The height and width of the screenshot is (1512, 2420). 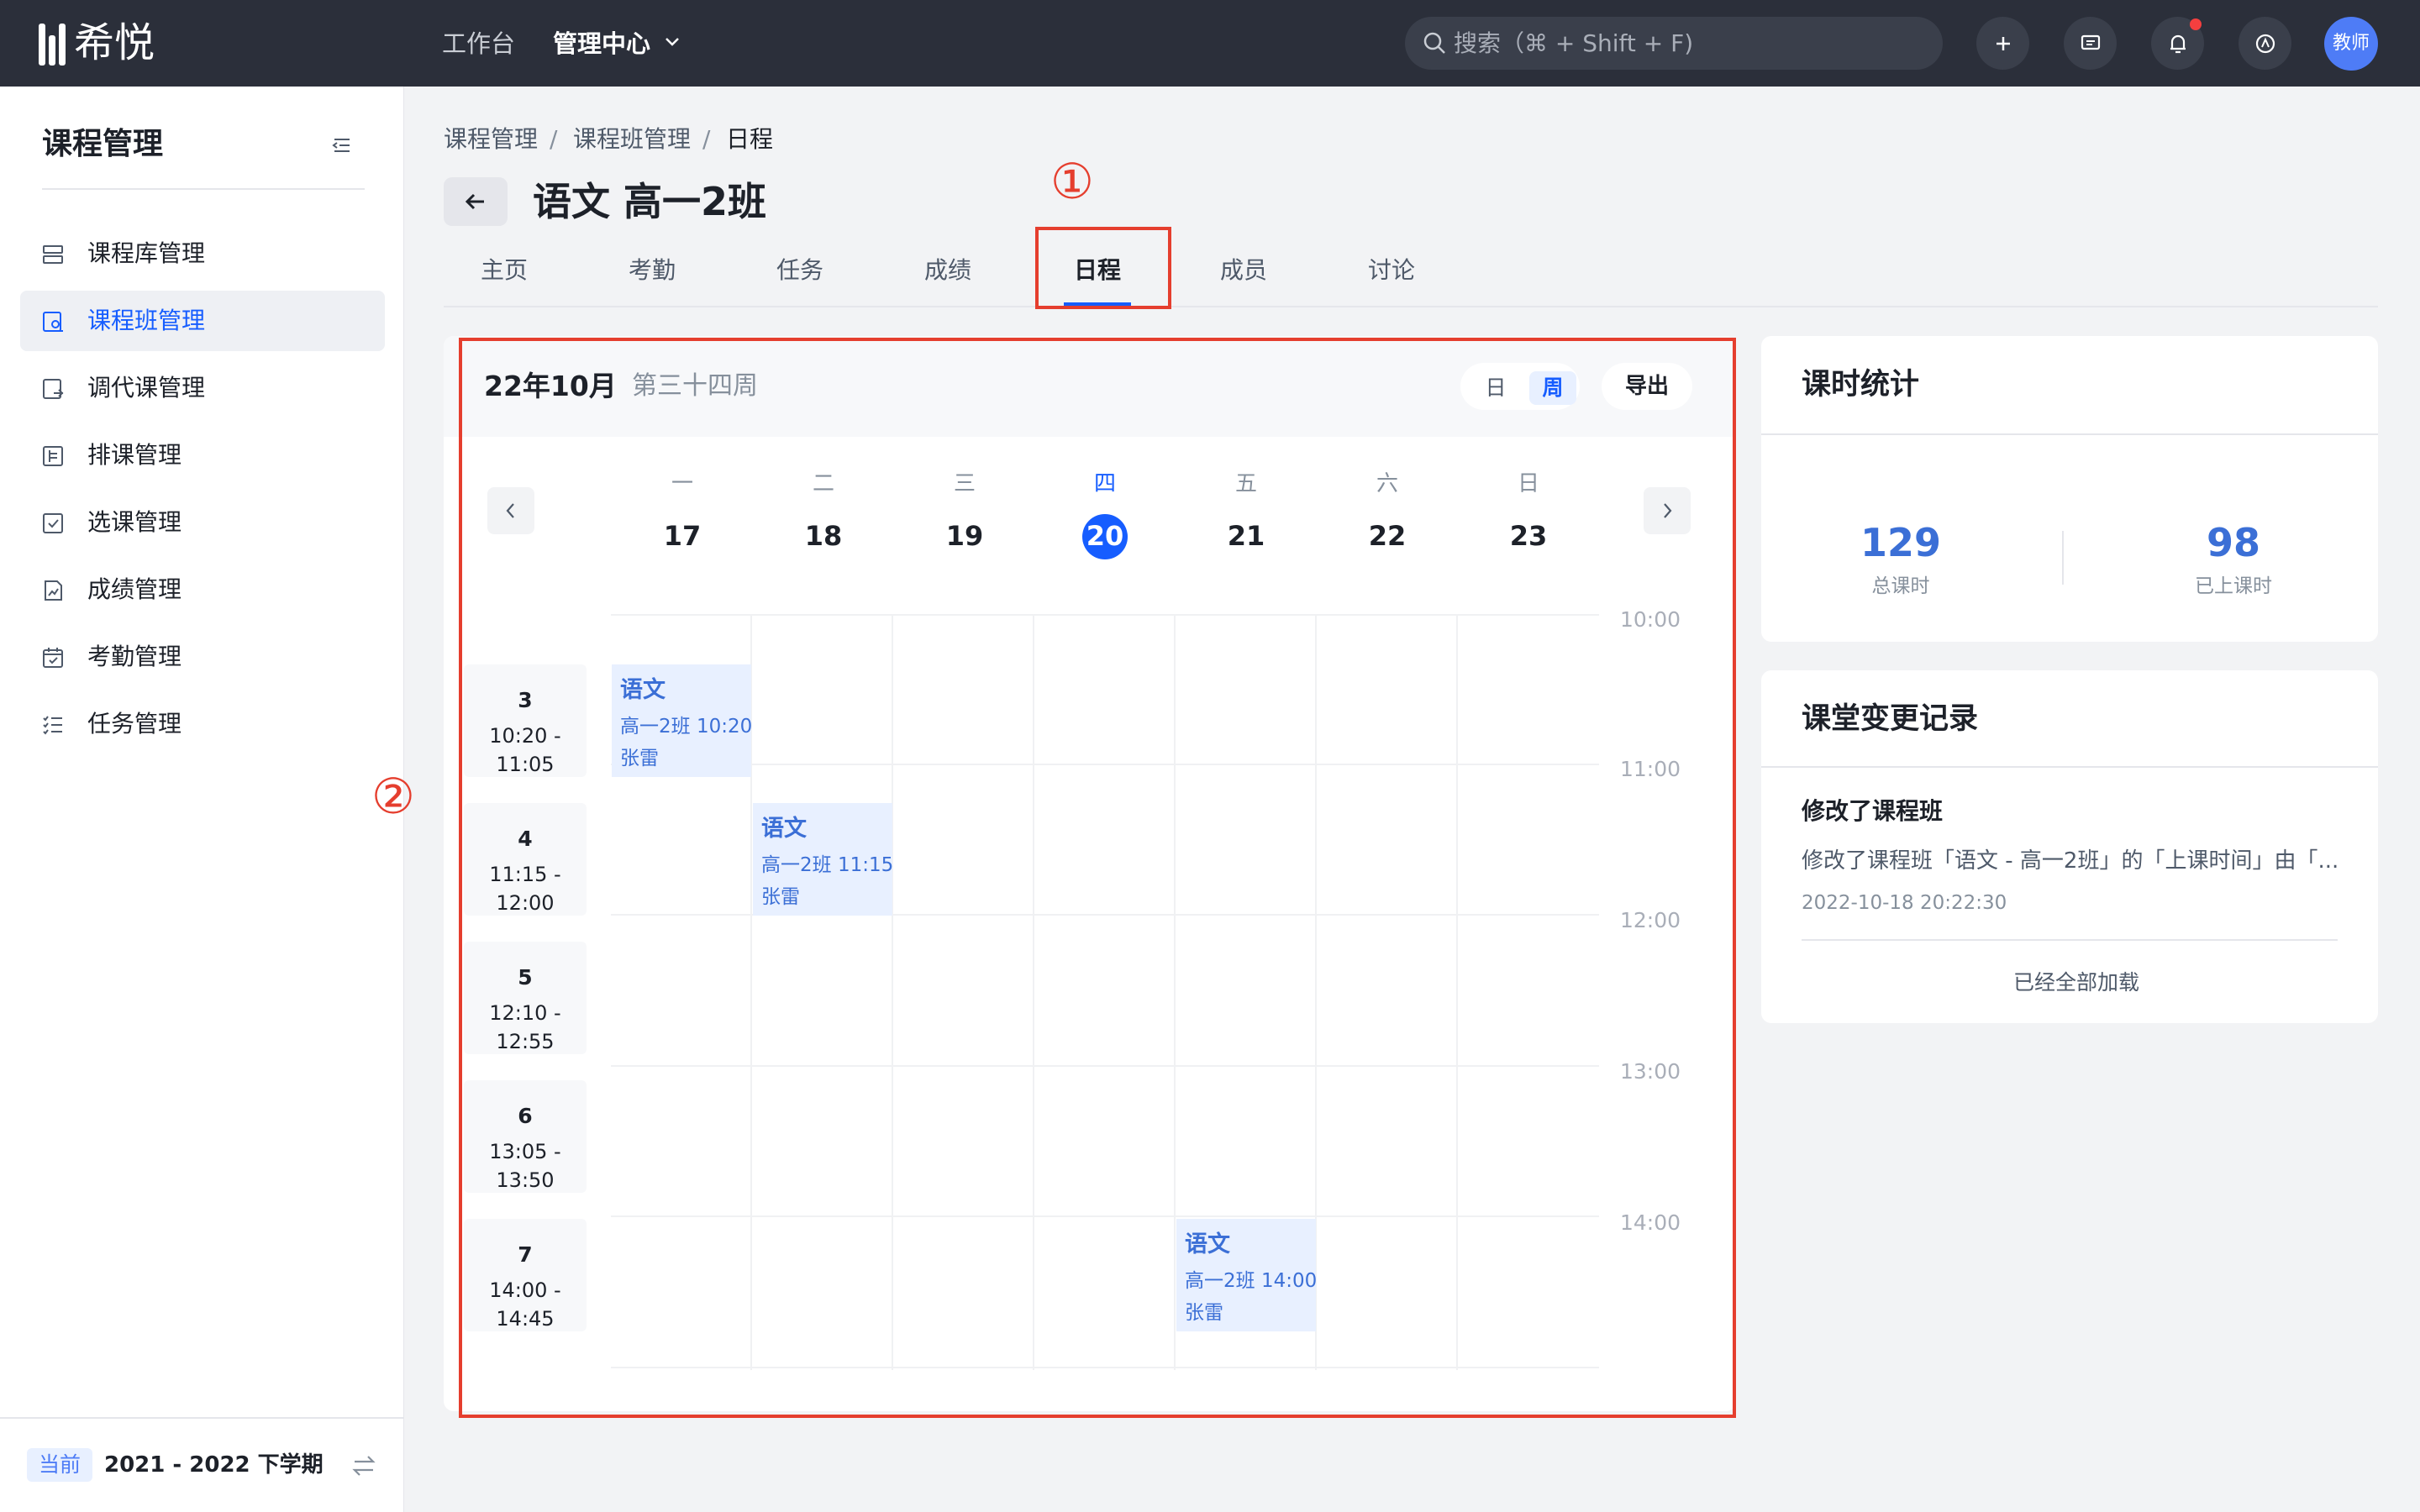 What do you see at coordinates (1890, 719) in the screenshot?
I see `changelog-title: 课堂变更记录` at bounding box center [1890, 719].